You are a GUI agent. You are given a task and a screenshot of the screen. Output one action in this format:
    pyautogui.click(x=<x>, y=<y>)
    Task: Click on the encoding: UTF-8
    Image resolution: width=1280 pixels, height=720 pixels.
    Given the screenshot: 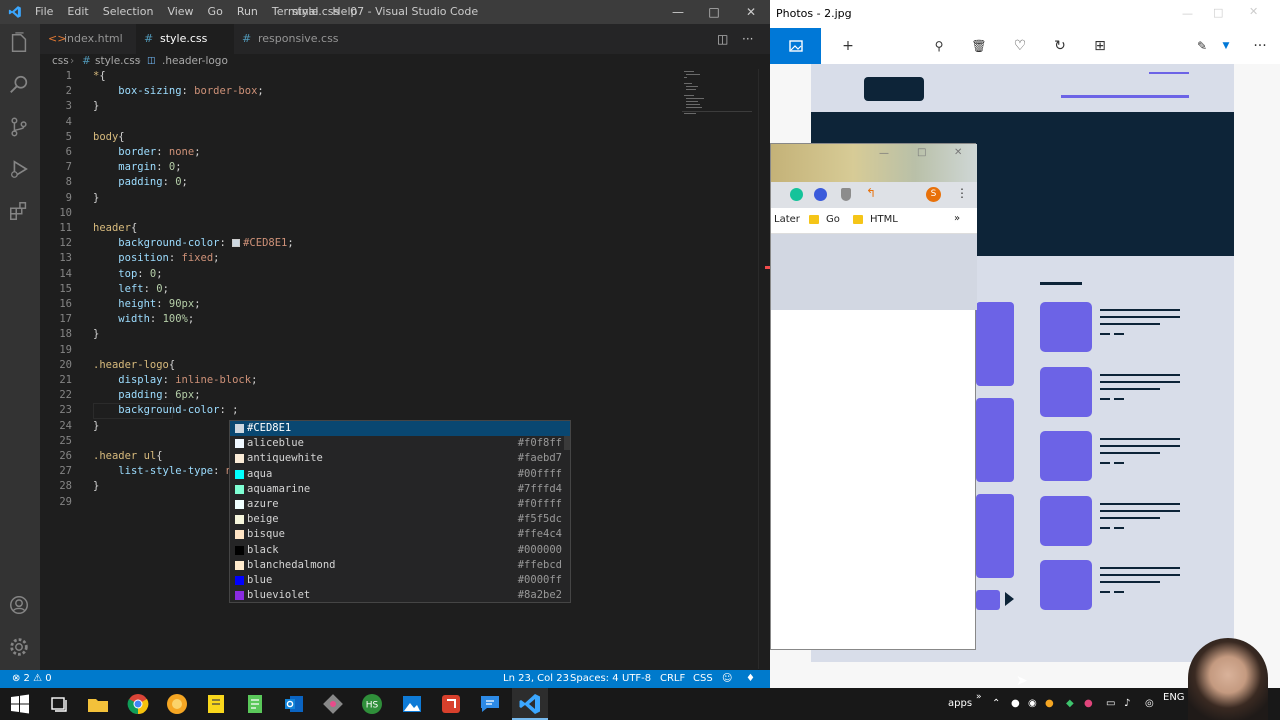 What is the action you would take?
    pyautogui.click(x=636, y=679)
    